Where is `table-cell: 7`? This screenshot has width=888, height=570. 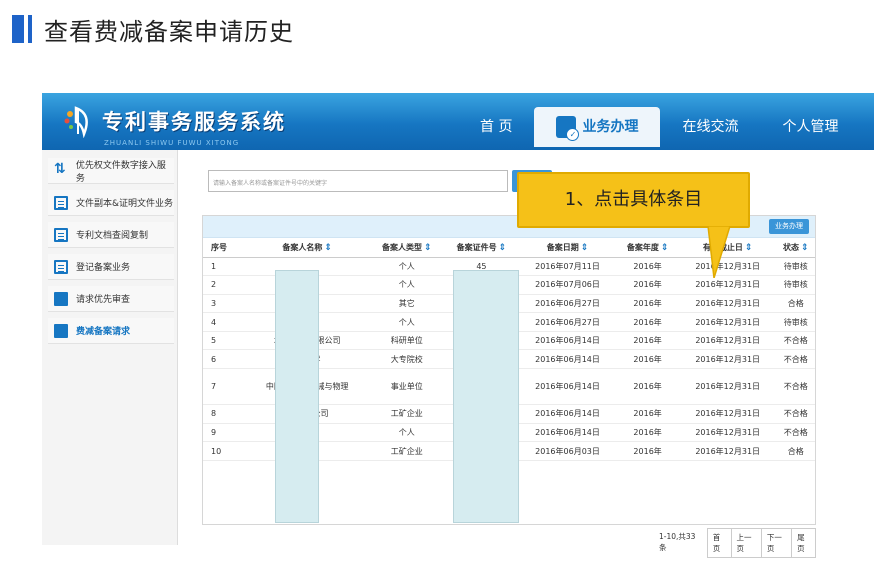 table-cell: 7 is located at coordinates (224, 387).